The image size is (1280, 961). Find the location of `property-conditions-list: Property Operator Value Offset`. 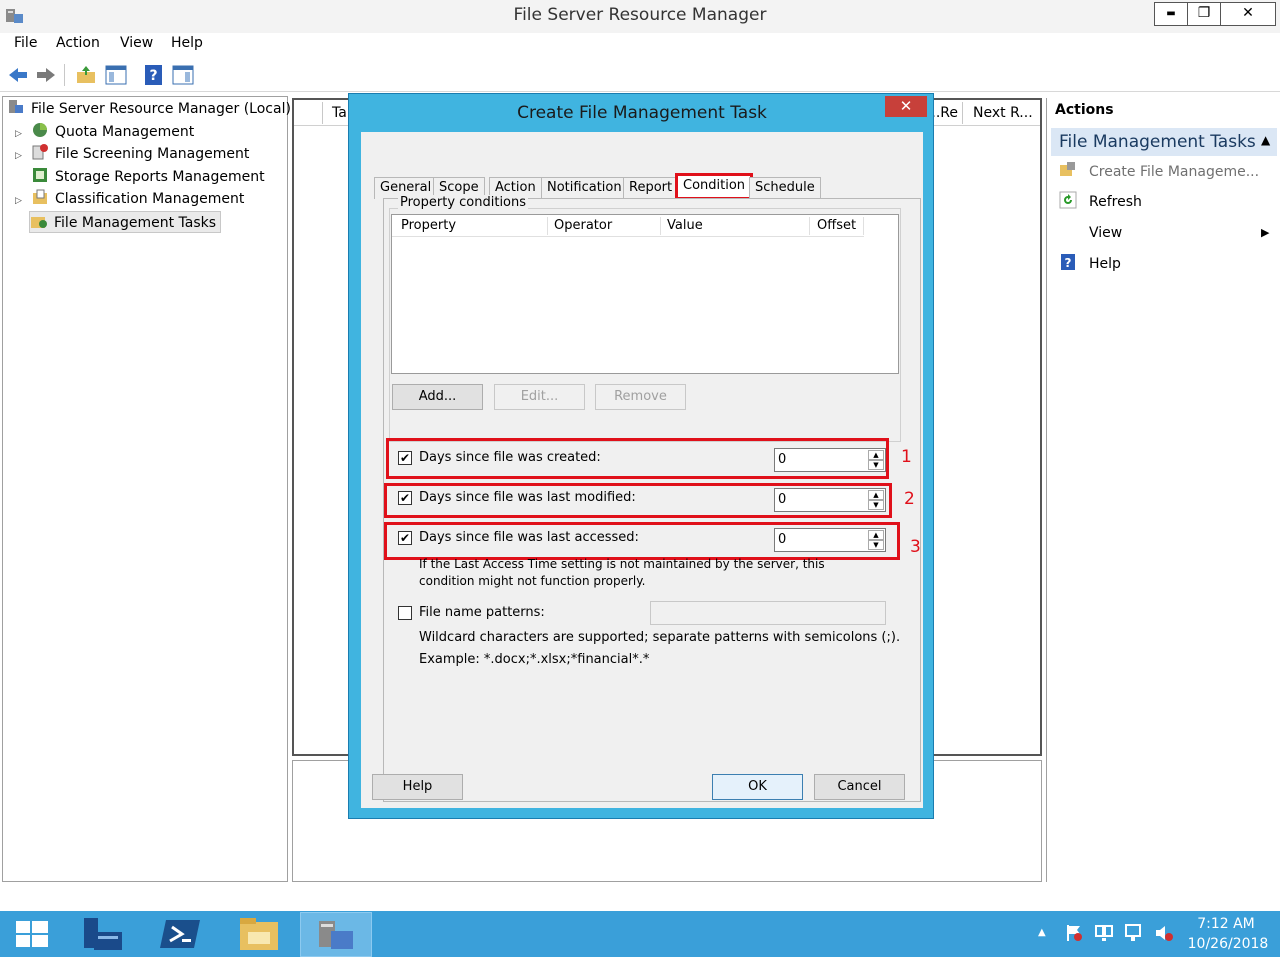

property-conditions-list: Property Operator Value Offset is located at coordinates (645, 294).